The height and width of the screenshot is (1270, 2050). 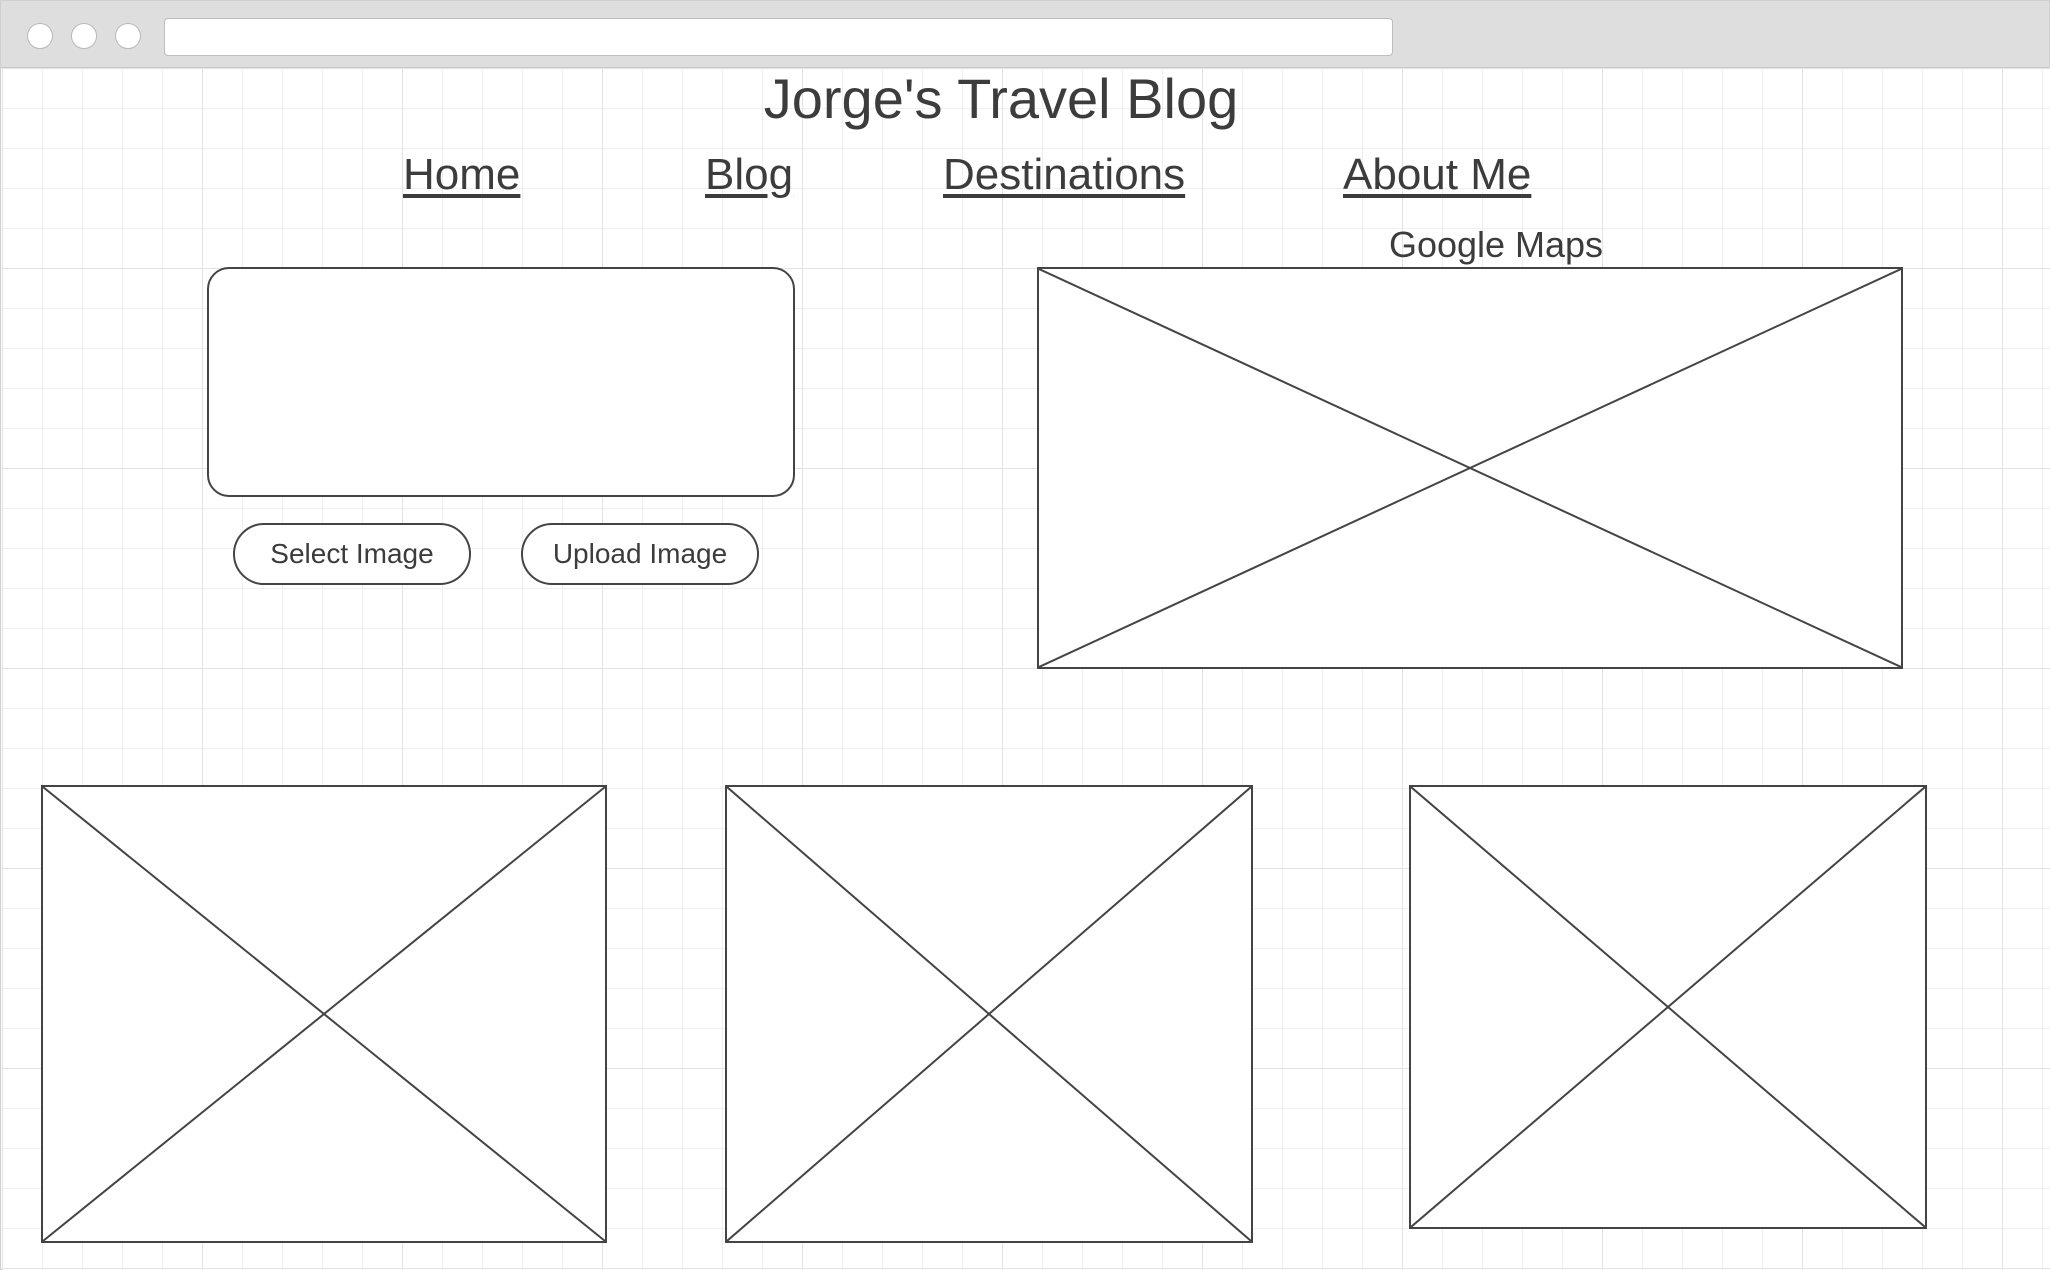 I want to click on window-minimize-control, so click(x=84, y=36).